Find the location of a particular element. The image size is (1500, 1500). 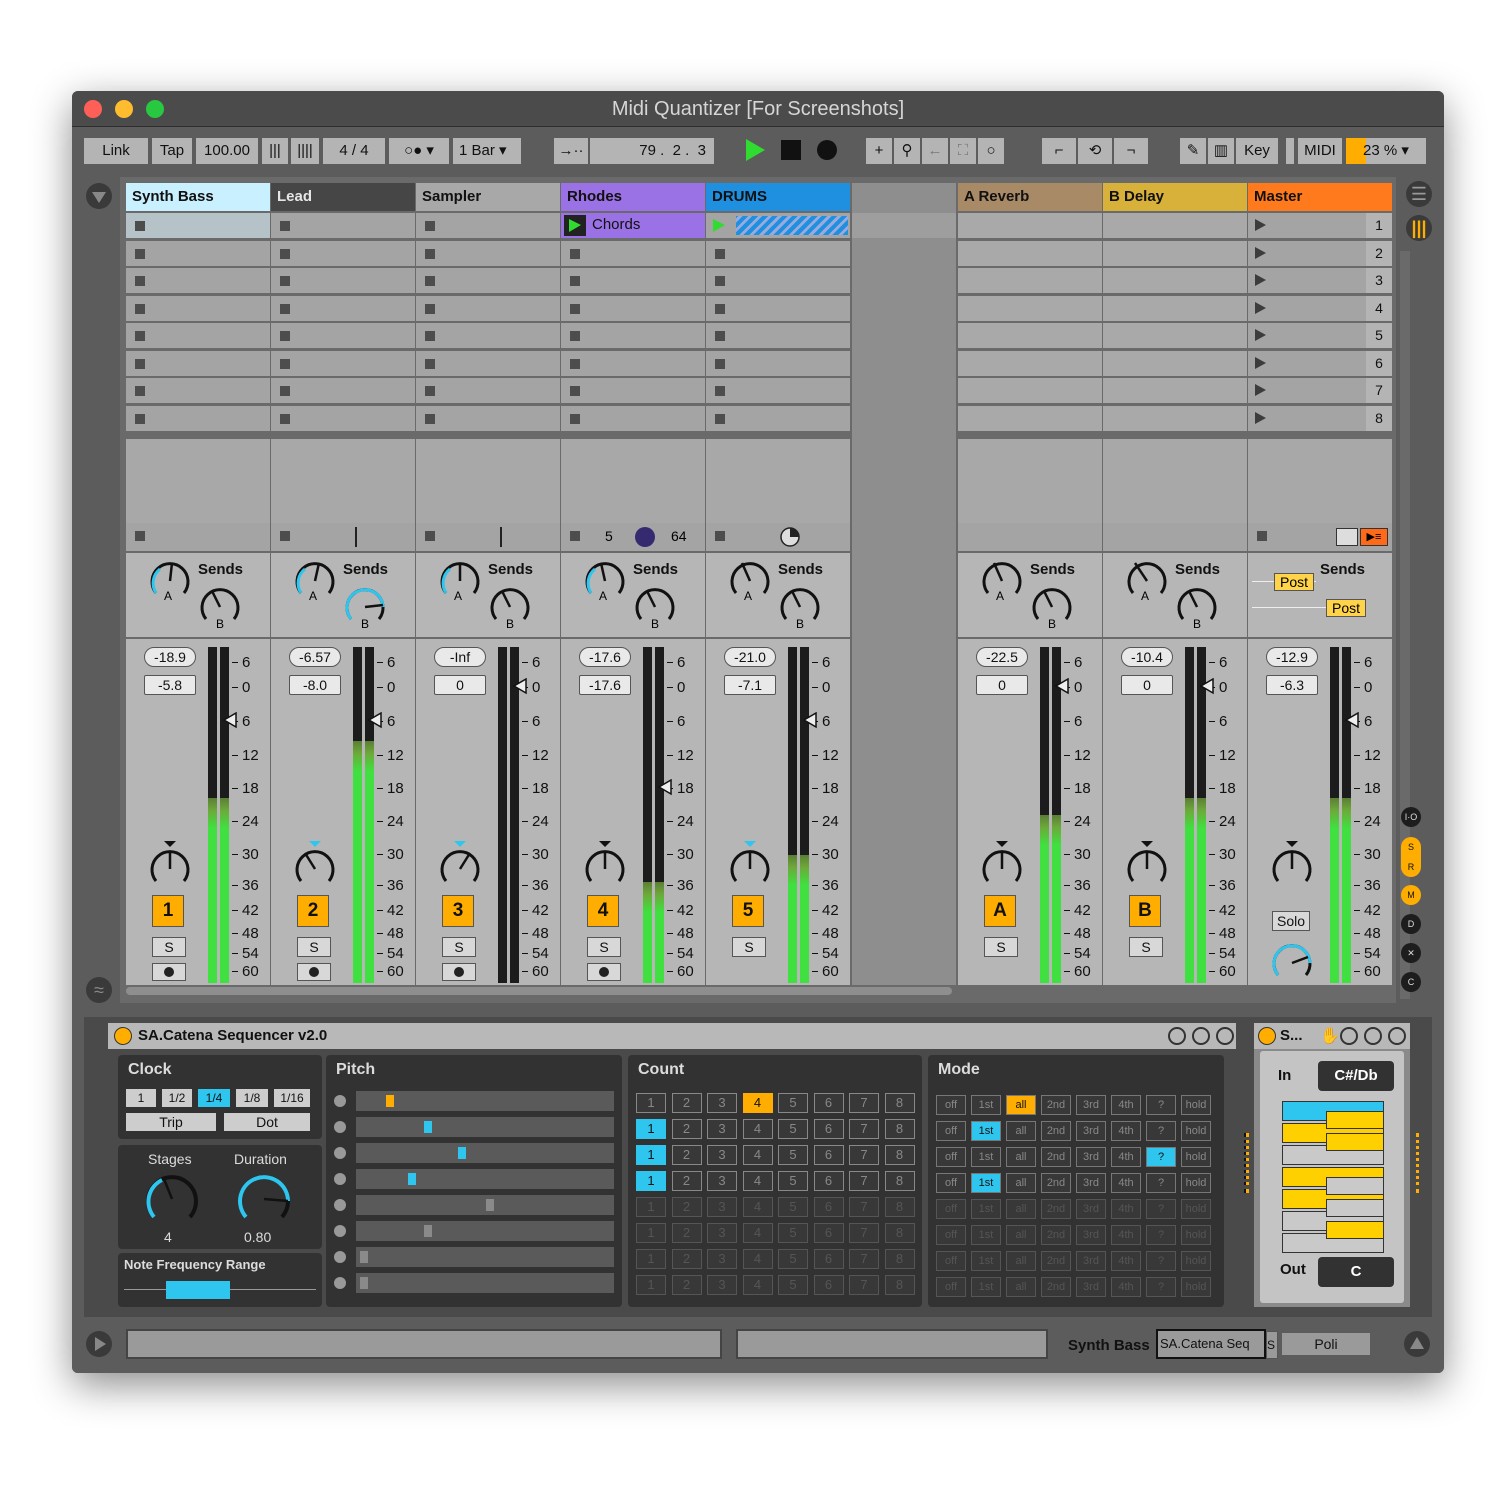

volume-value: -6.57 is located at coordinates (315, 657).